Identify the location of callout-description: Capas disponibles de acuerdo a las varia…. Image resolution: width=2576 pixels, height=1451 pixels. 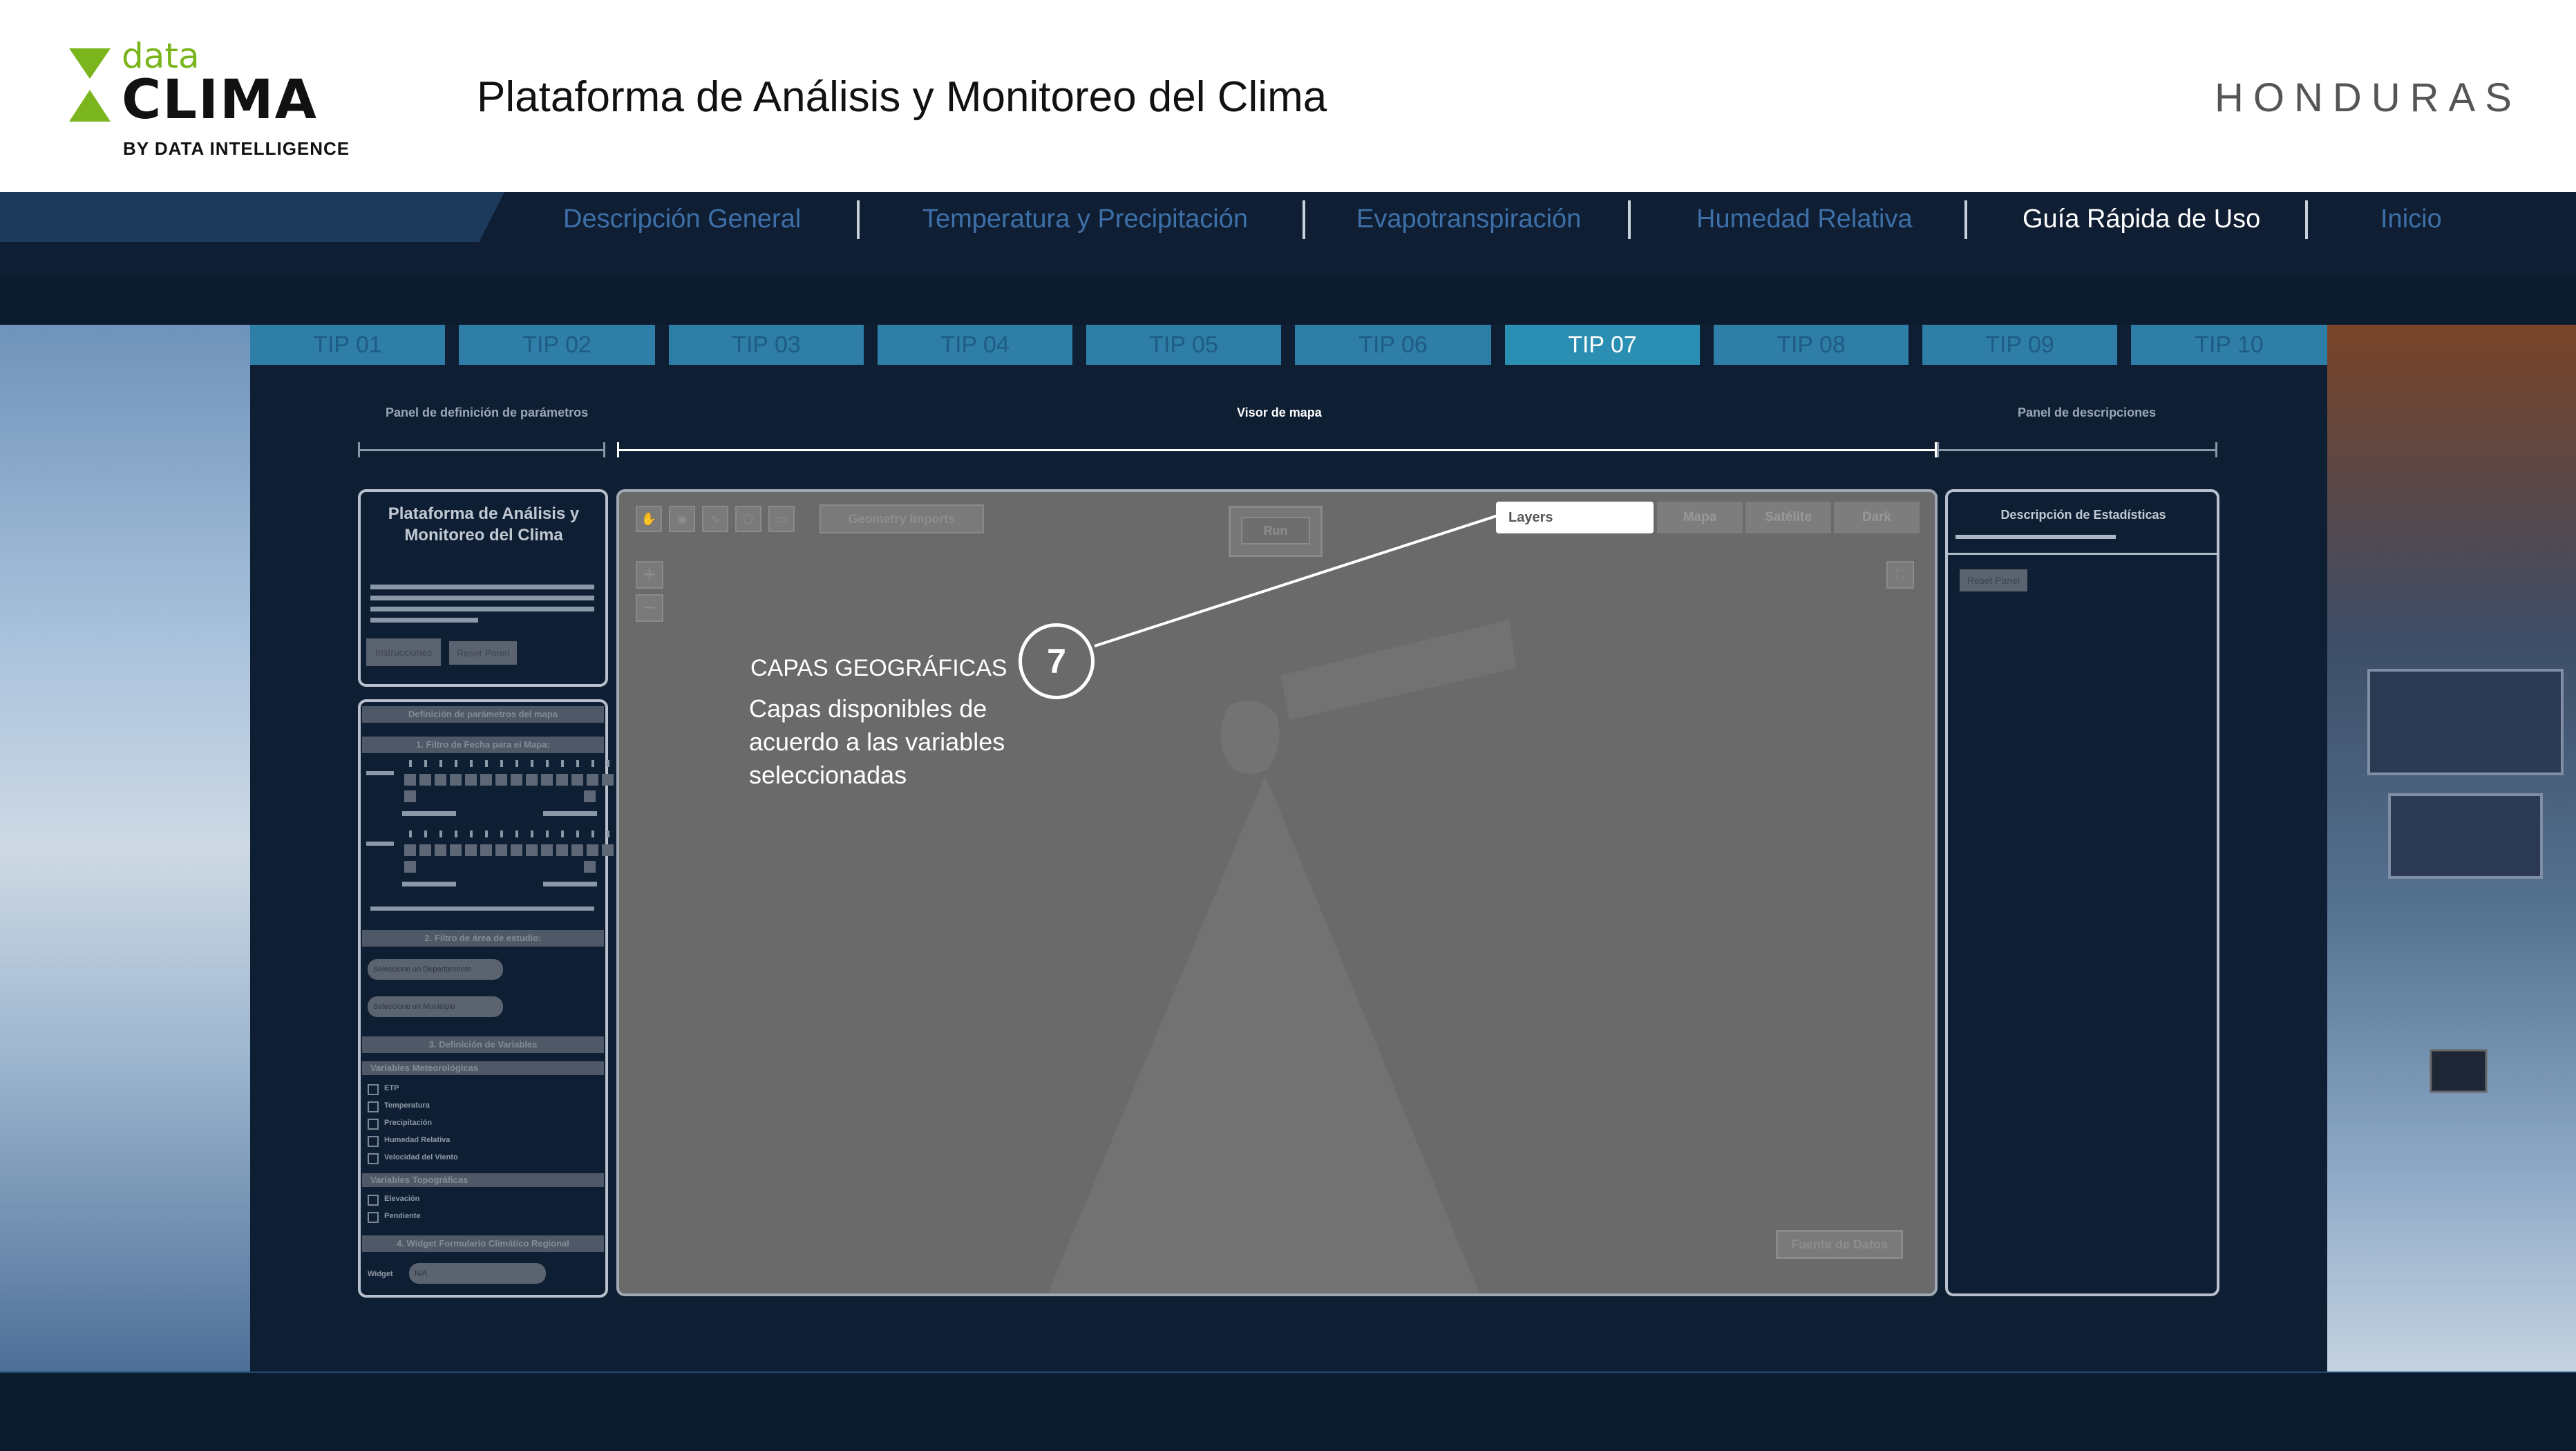
(877, 741).